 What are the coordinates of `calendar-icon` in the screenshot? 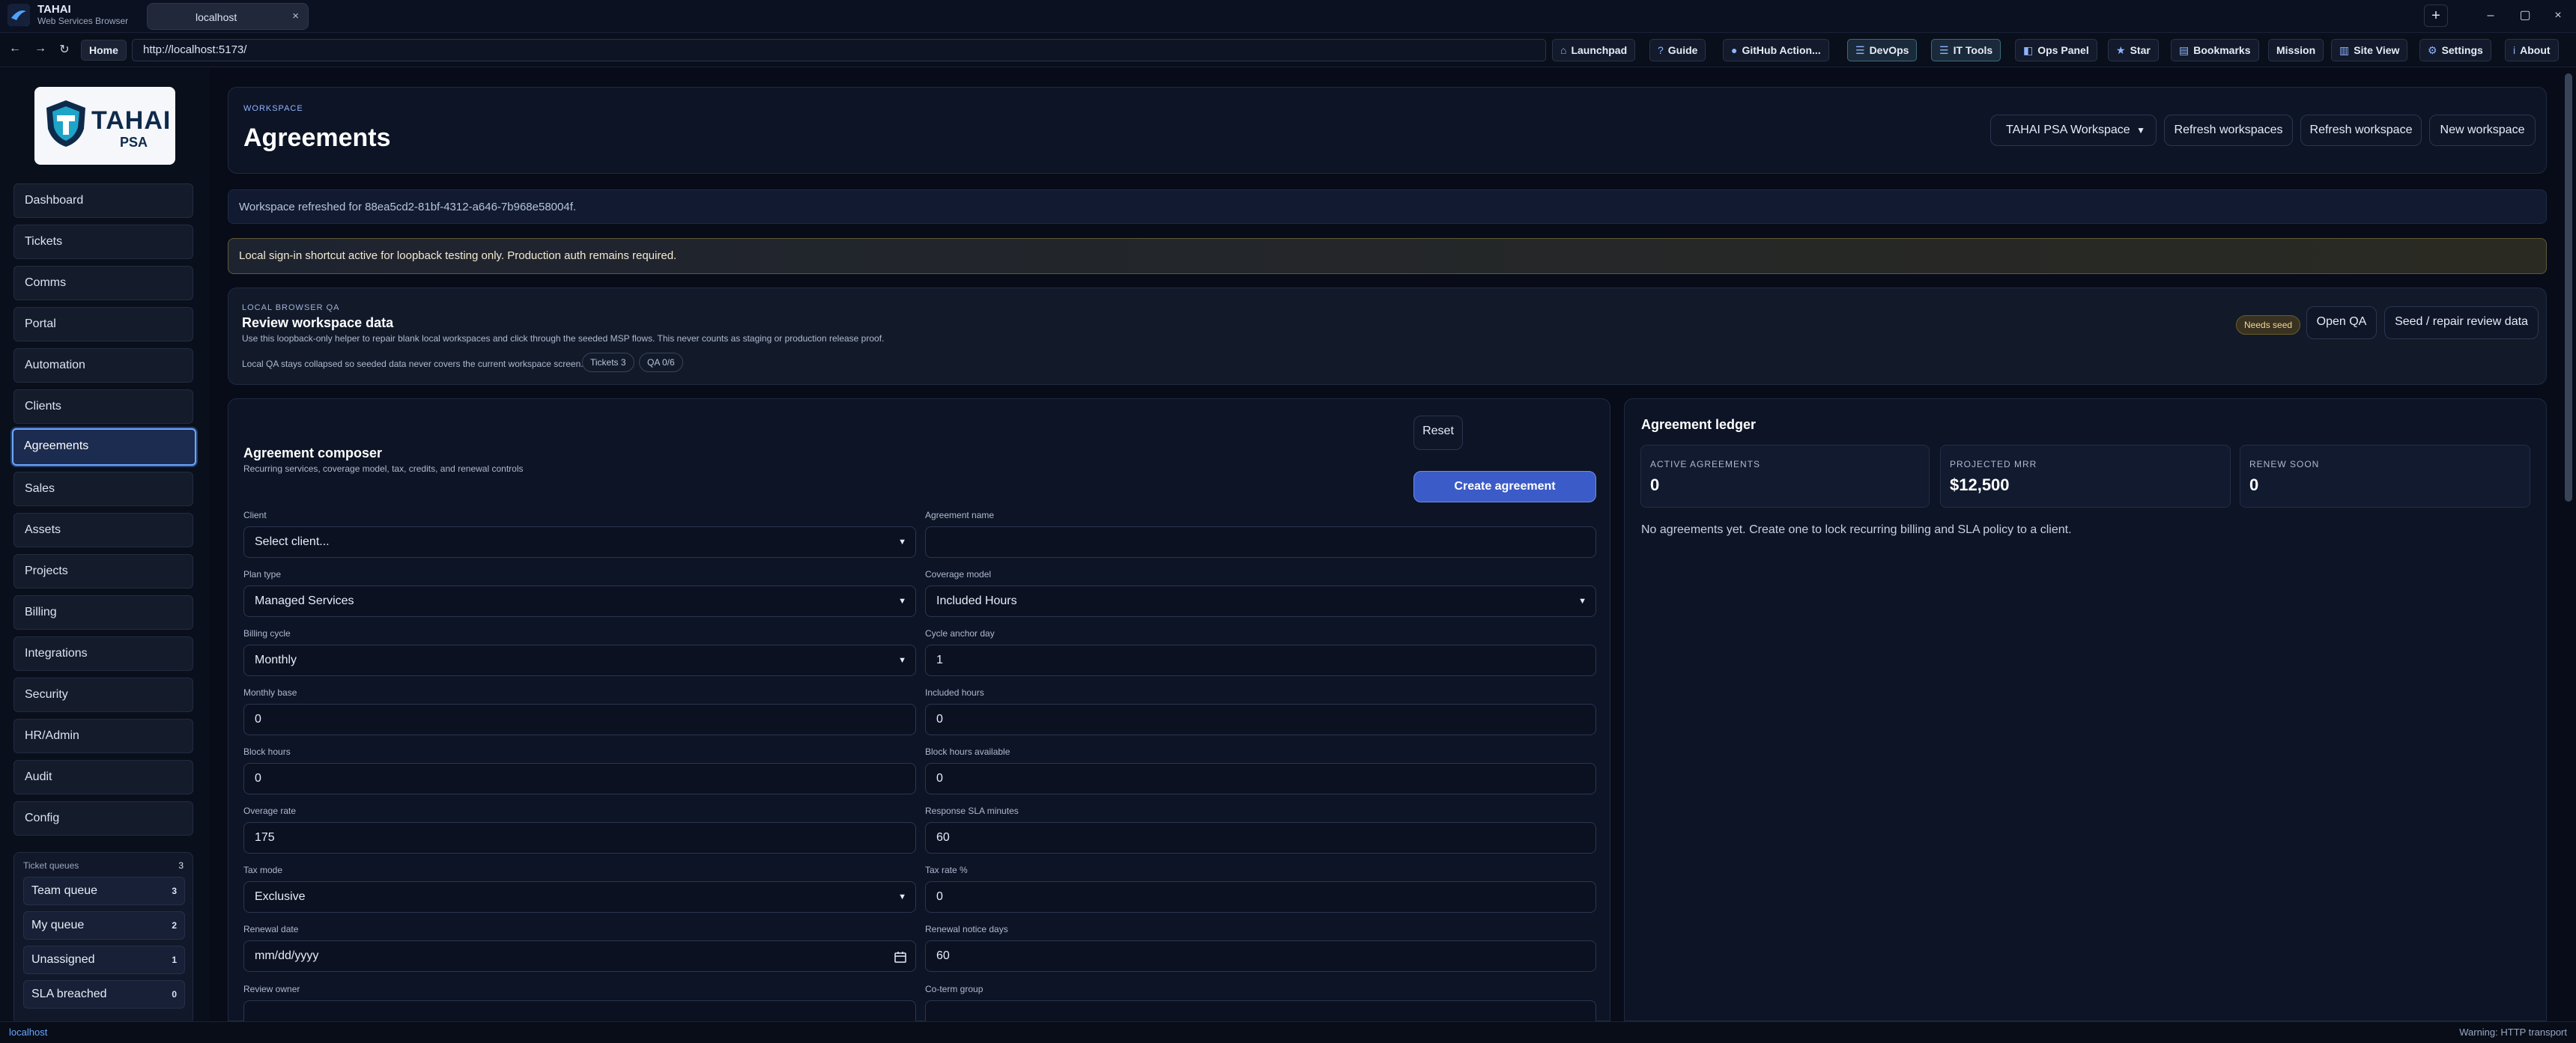 It's located at (900, 957).